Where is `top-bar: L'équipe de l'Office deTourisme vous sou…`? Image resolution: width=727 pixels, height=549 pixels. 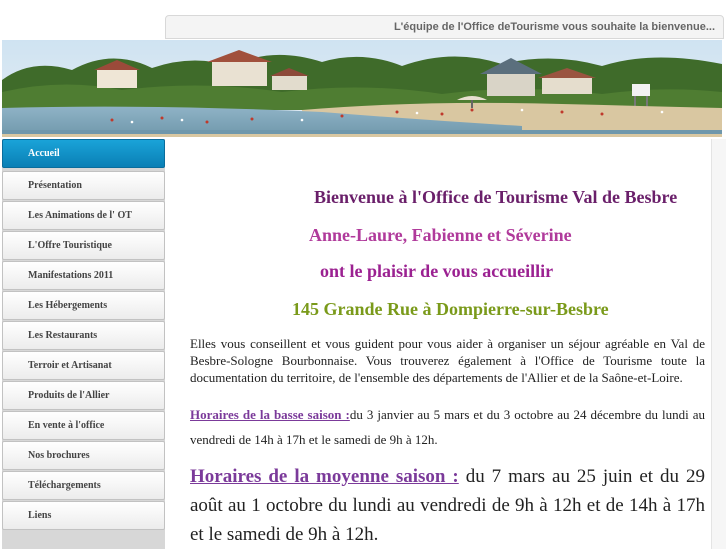
top-bar: L'équipe de l'Office deTourisme vous sou… is located at coordinates (444, 27).